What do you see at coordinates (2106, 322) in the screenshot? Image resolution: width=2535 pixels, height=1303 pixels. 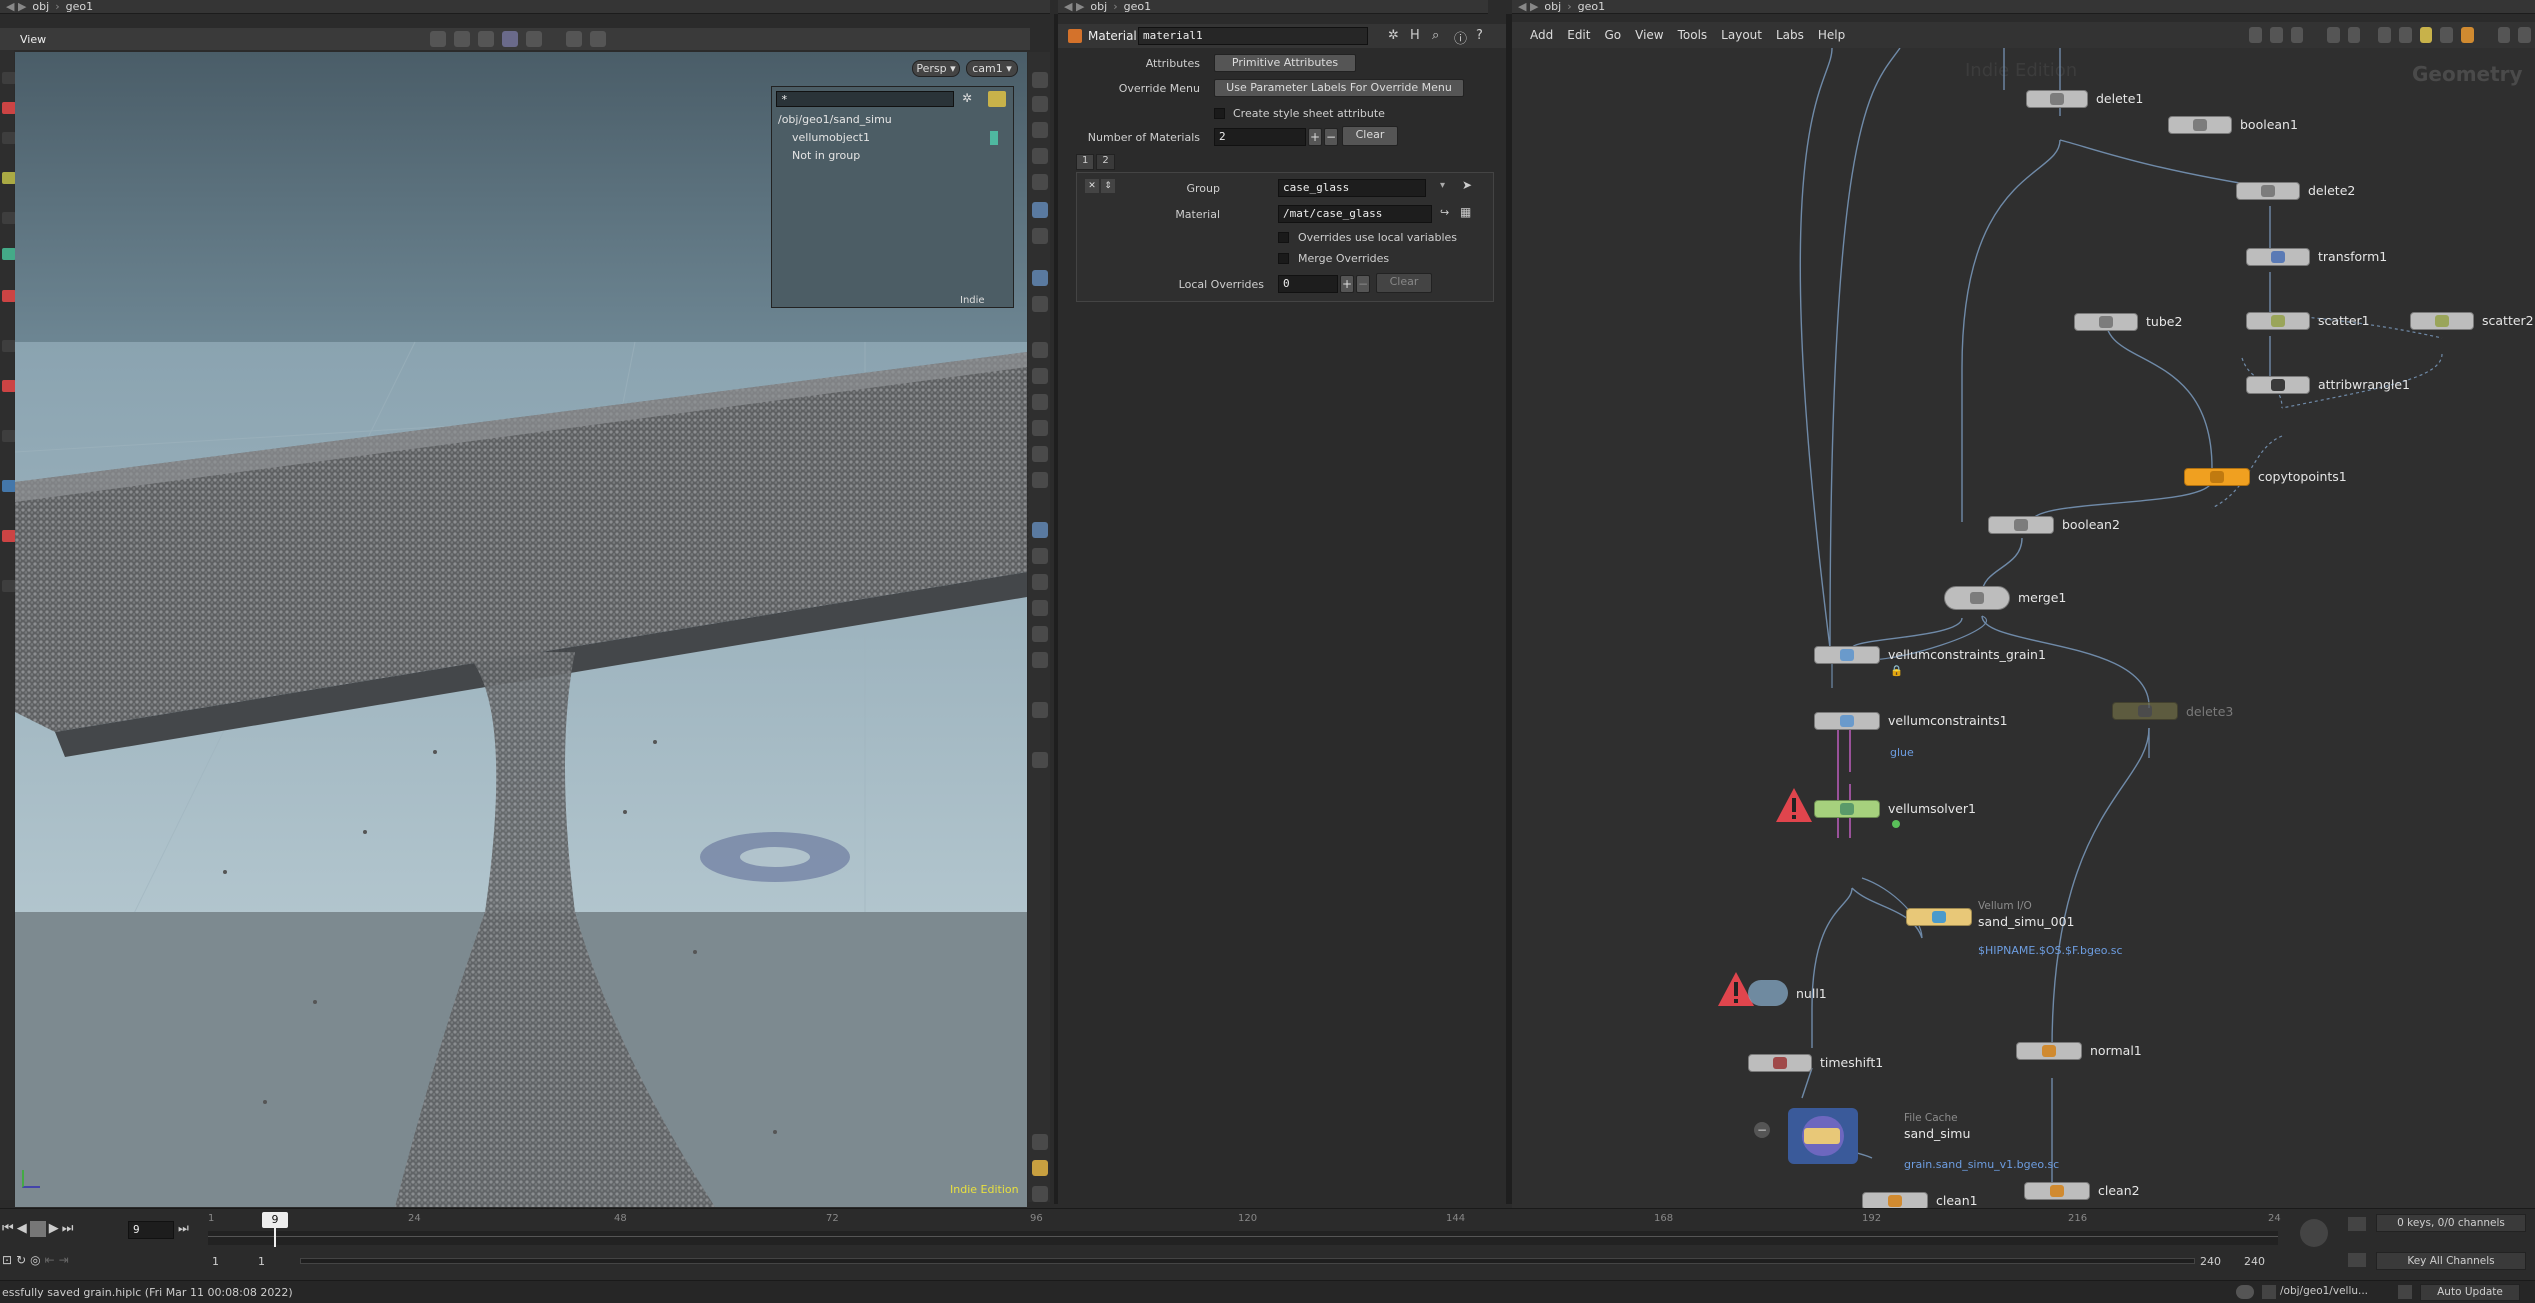 I see `node-tube2` at bounding box center [2106, 322].